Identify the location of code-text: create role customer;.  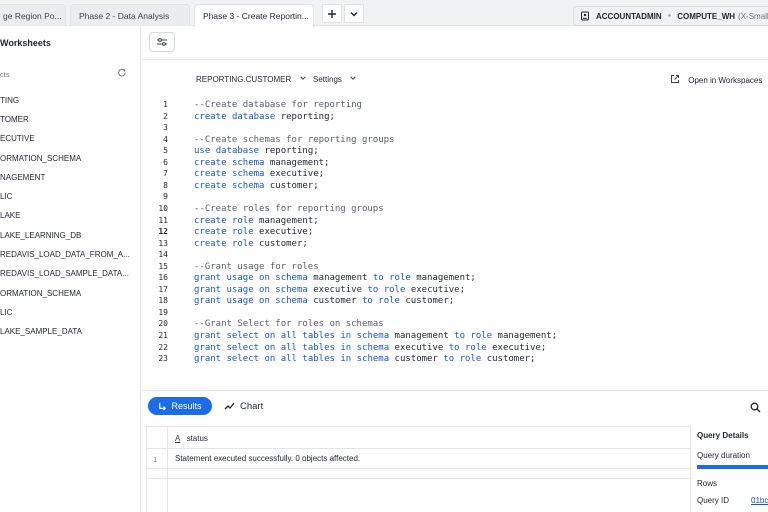
(251, 243).